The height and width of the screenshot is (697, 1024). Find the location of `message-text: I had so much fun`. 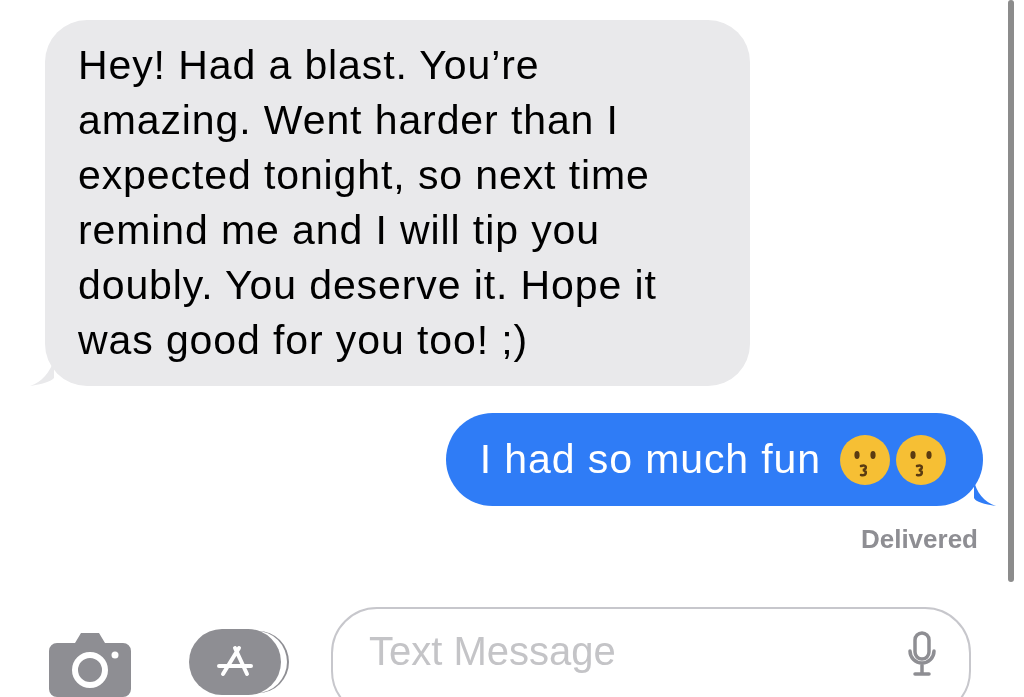

message-text: I had so much fun is located at coordinates (650, 459).